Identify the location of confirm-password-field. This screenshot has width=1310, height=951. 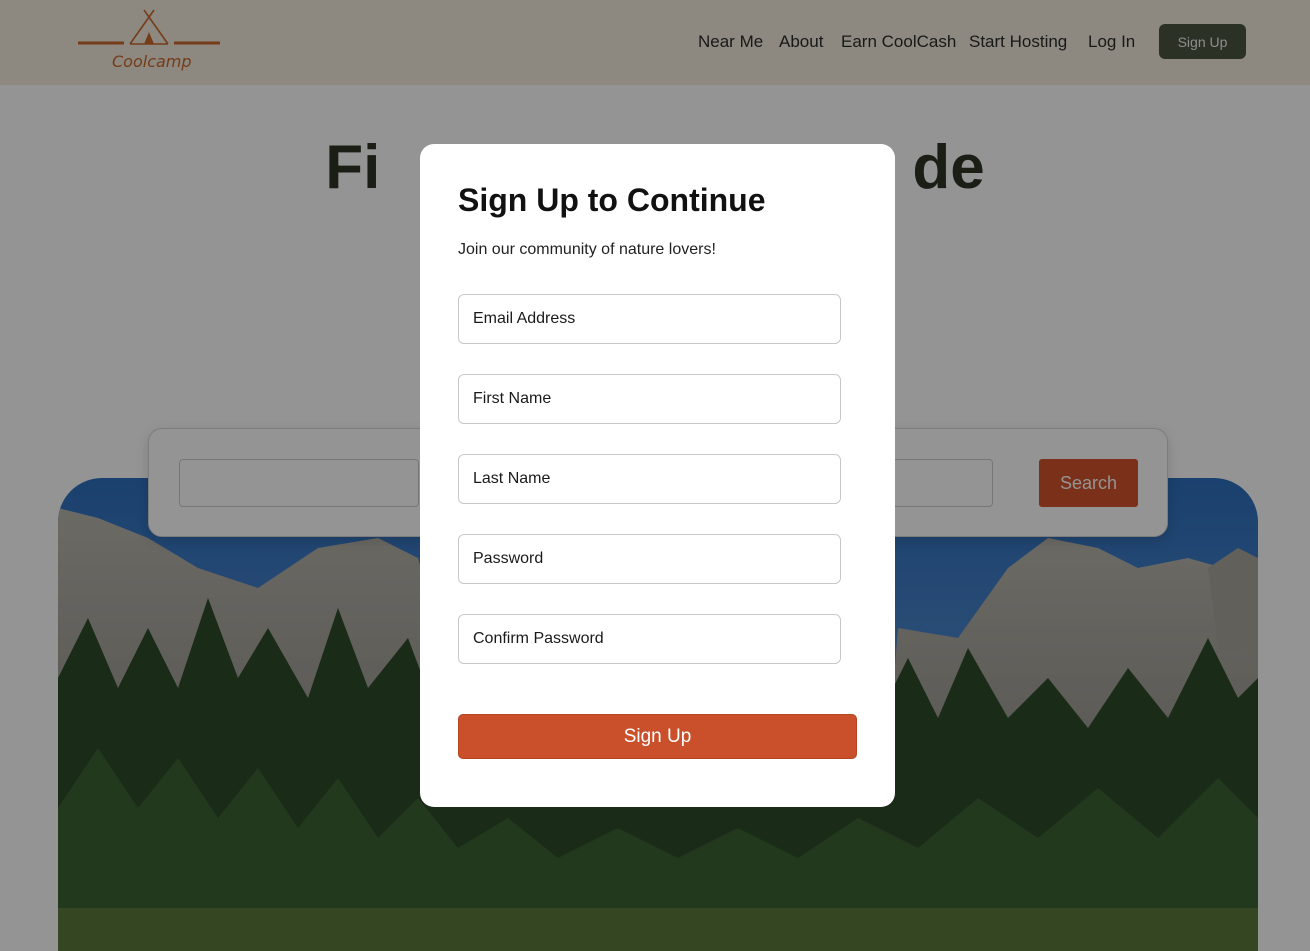
(649, 639).